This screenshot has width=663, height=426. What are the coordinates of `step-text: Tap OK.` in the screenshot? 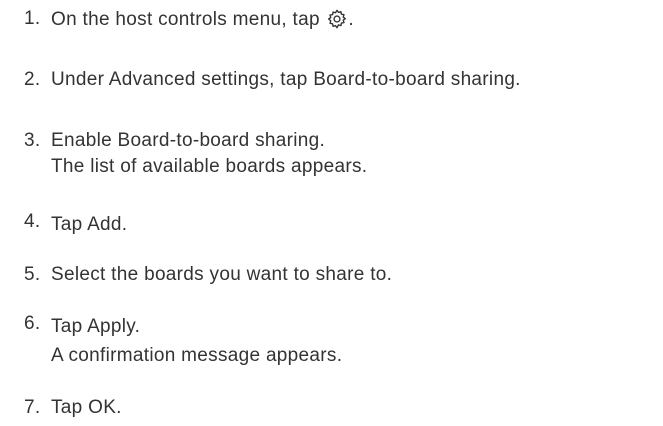 It's located at (86, 407).